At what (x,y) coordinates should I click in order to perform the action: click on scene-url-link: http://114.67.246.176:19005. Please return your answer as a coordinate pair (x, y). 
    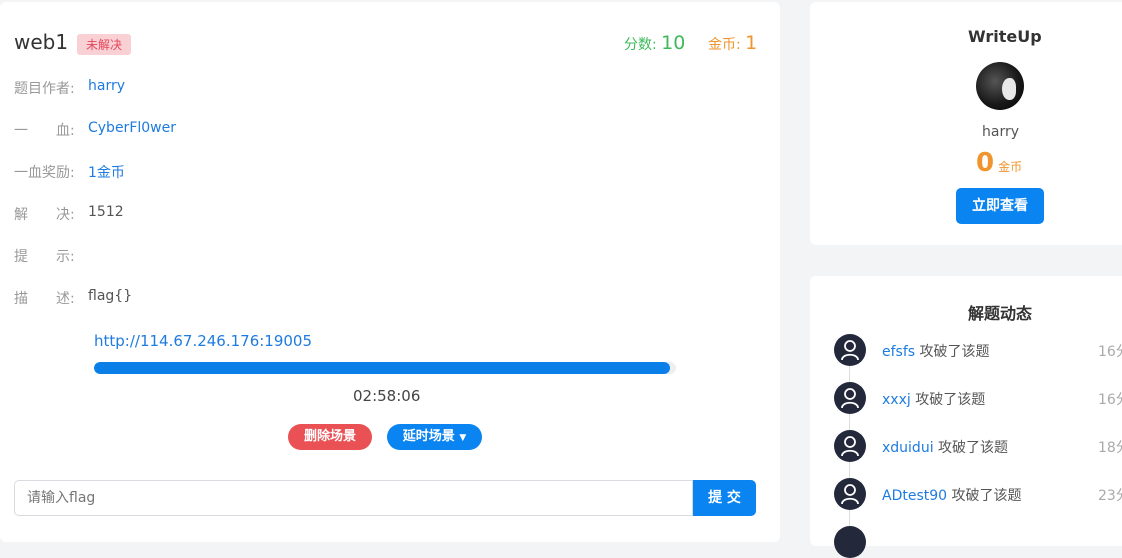
    Looking at the image, I should click on (203, 341).